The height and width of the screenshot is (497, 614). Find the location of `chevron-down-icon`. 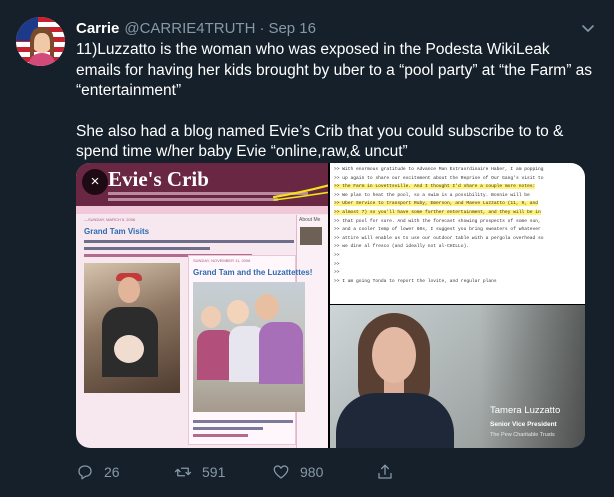

chevron-down-icon is located at coordinates (588, 28).